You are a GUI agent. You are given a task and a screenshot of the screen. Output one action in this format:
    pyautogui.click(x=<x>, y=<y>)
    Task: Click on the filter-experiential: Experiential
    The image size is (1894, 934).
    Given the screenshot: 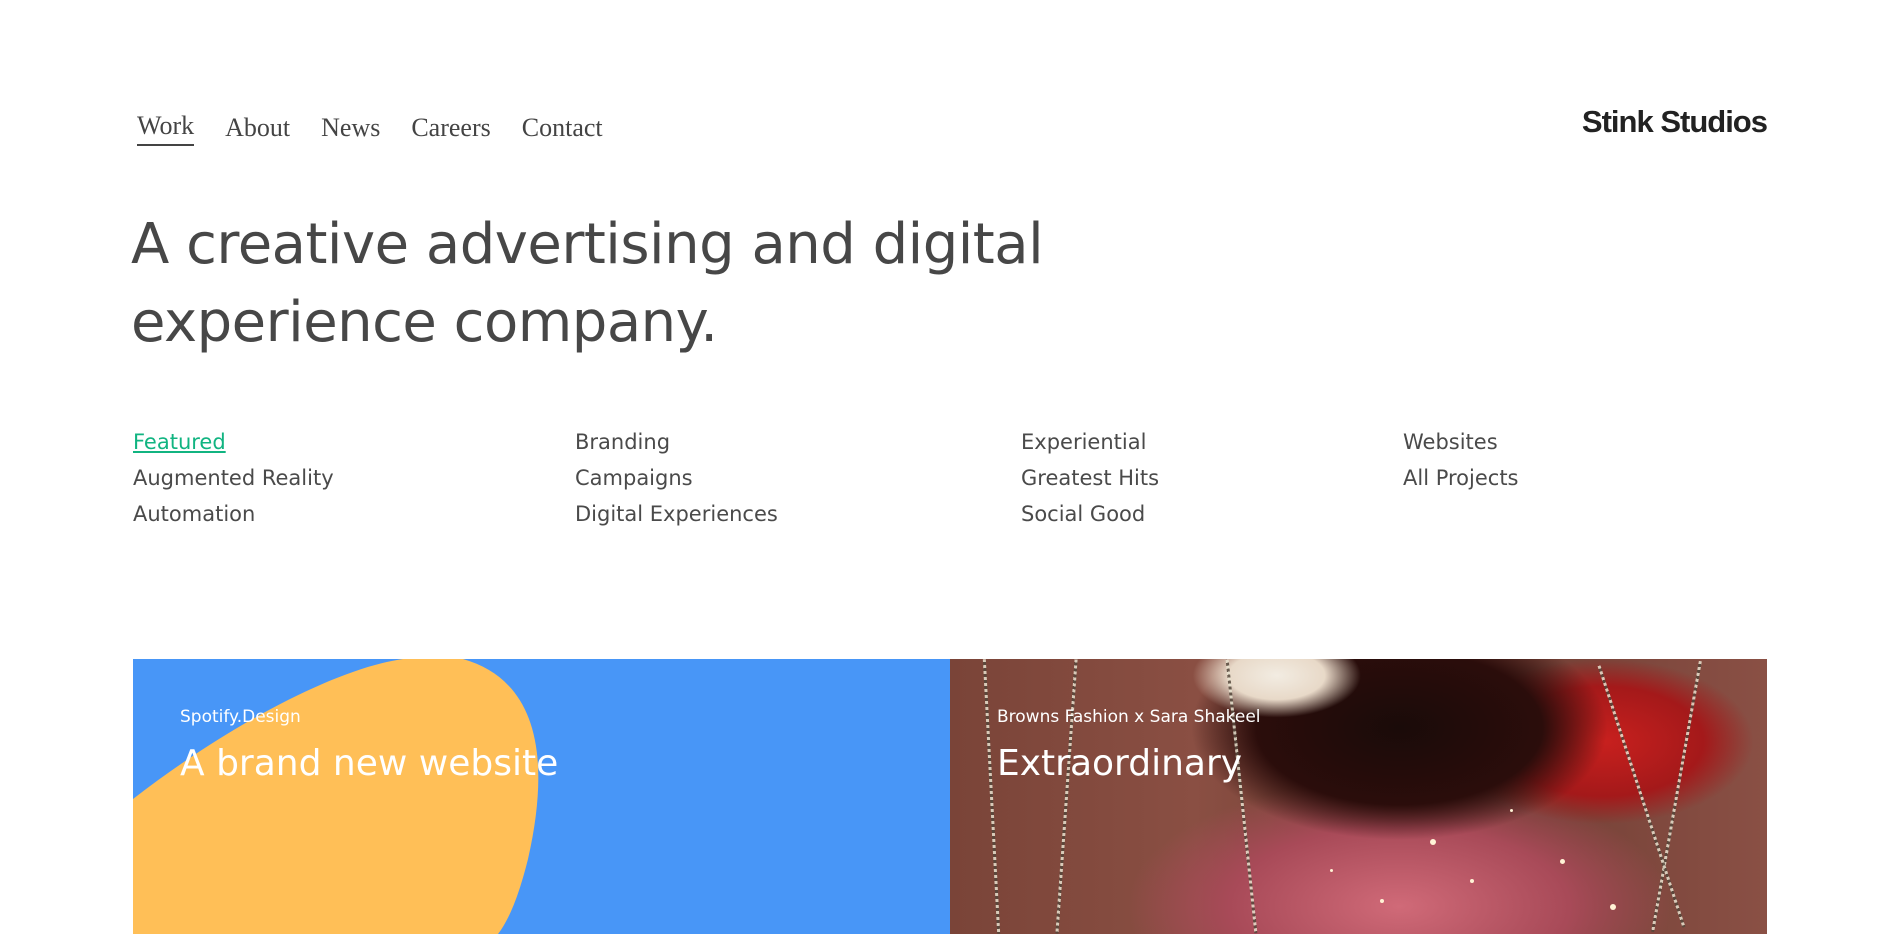 What is the action you would take?
    pyautogui.click(x=1090, y=442)
    